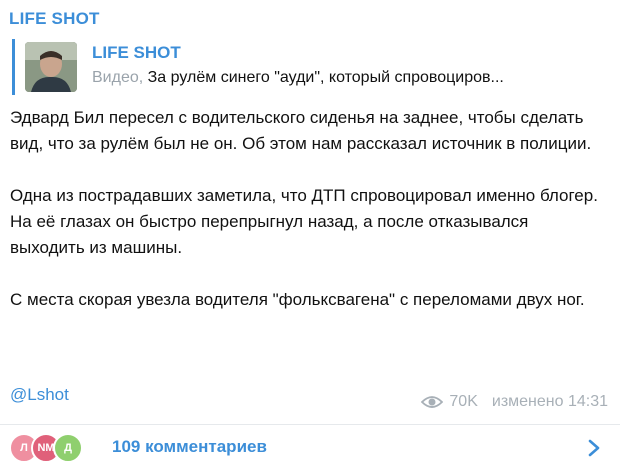 The image size is (620, 470). Describe the element at coordinates (136, 52) in the screenshot. I see `reply-channel-name: LIFE SHOT` at that location.